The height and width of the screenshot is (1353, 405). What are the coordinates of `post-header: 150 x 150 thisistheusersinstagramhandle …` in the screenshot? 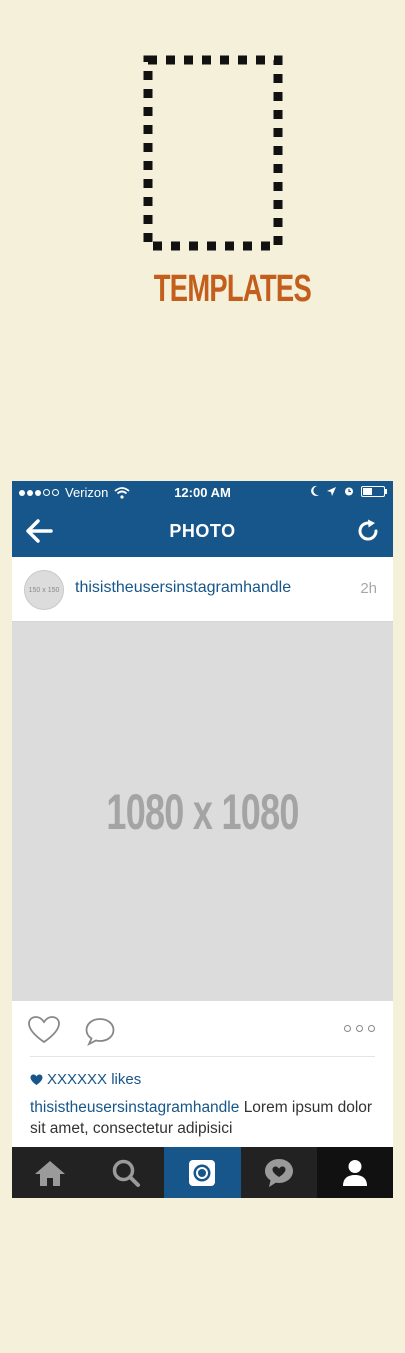 It's located at (202, 589).